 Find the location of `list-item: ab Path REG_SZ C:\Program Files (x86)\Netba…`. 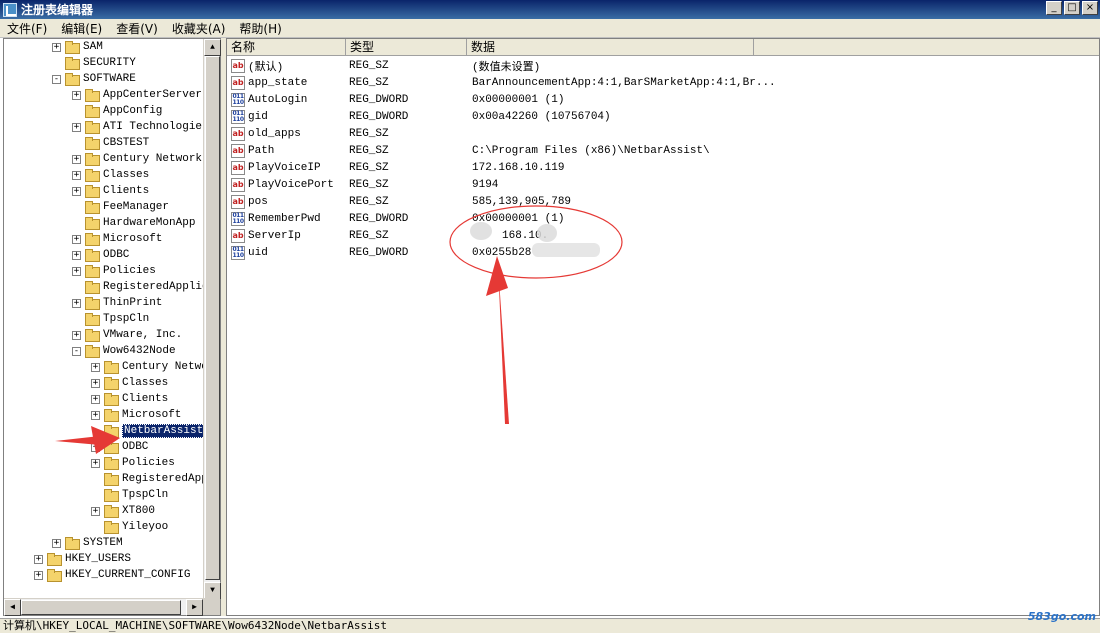

list-item: ab Path REG_SZ C:\Program Files (x86)\Netba… is located at coordinates (663, 150).